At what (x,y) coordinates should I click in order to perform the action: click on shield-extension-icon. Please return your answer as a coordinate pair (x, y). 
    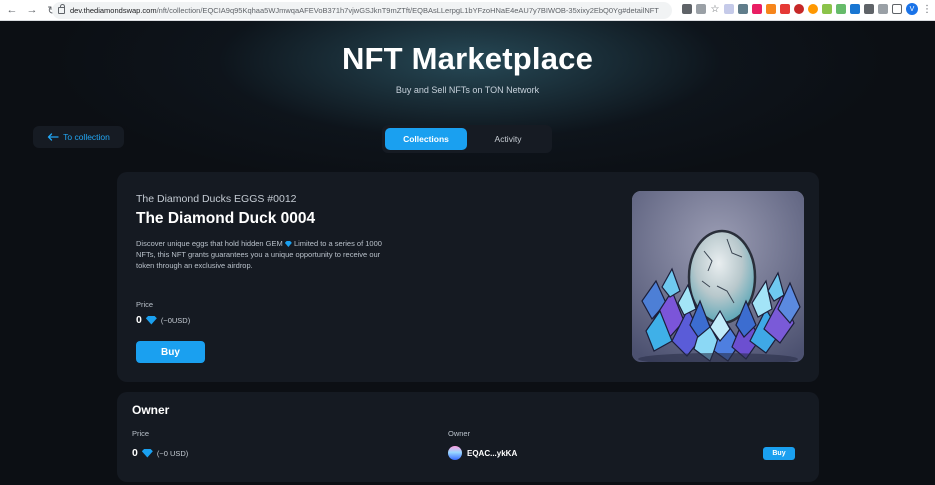
    Looking at the image, I should click on (729, 9).